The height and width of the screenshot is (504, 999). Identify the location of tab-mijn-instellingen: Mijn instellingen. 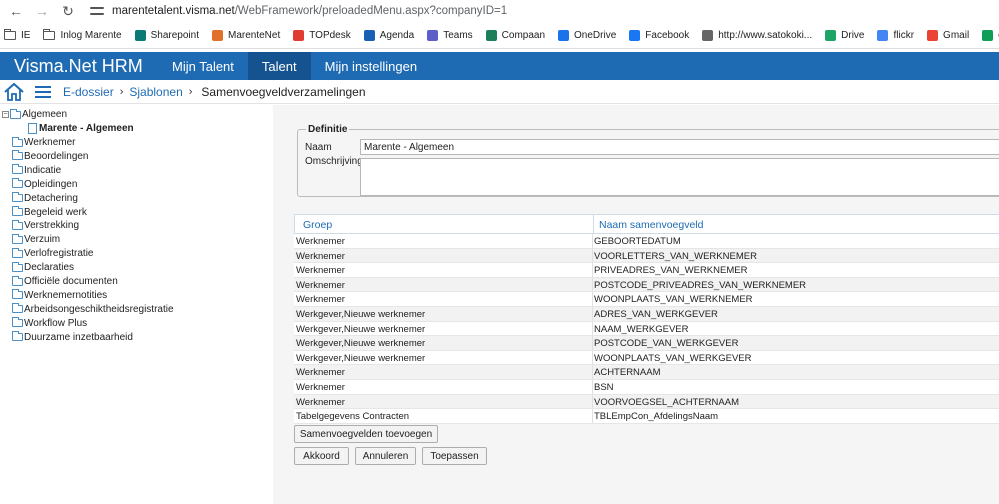
(371, 66).